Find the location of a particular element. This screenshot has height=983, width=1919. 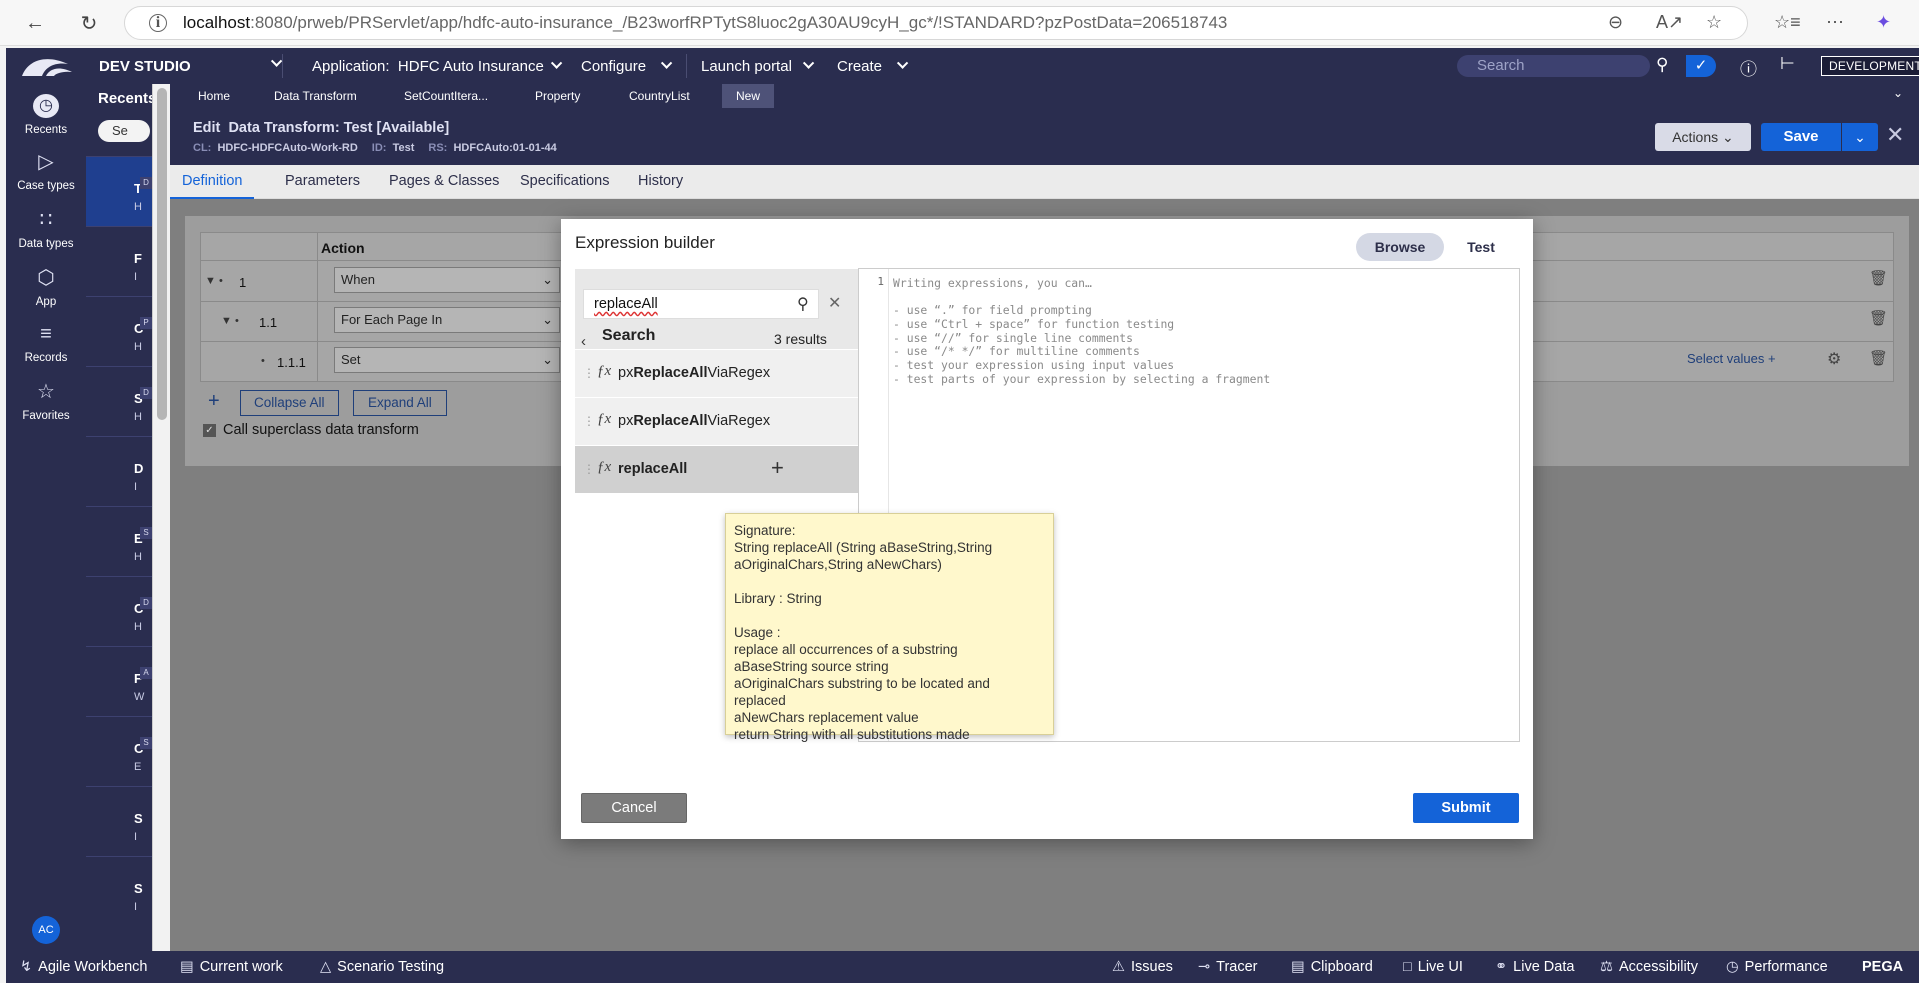

clear-search-icon: ✕ is located at coordinates (834, 303).